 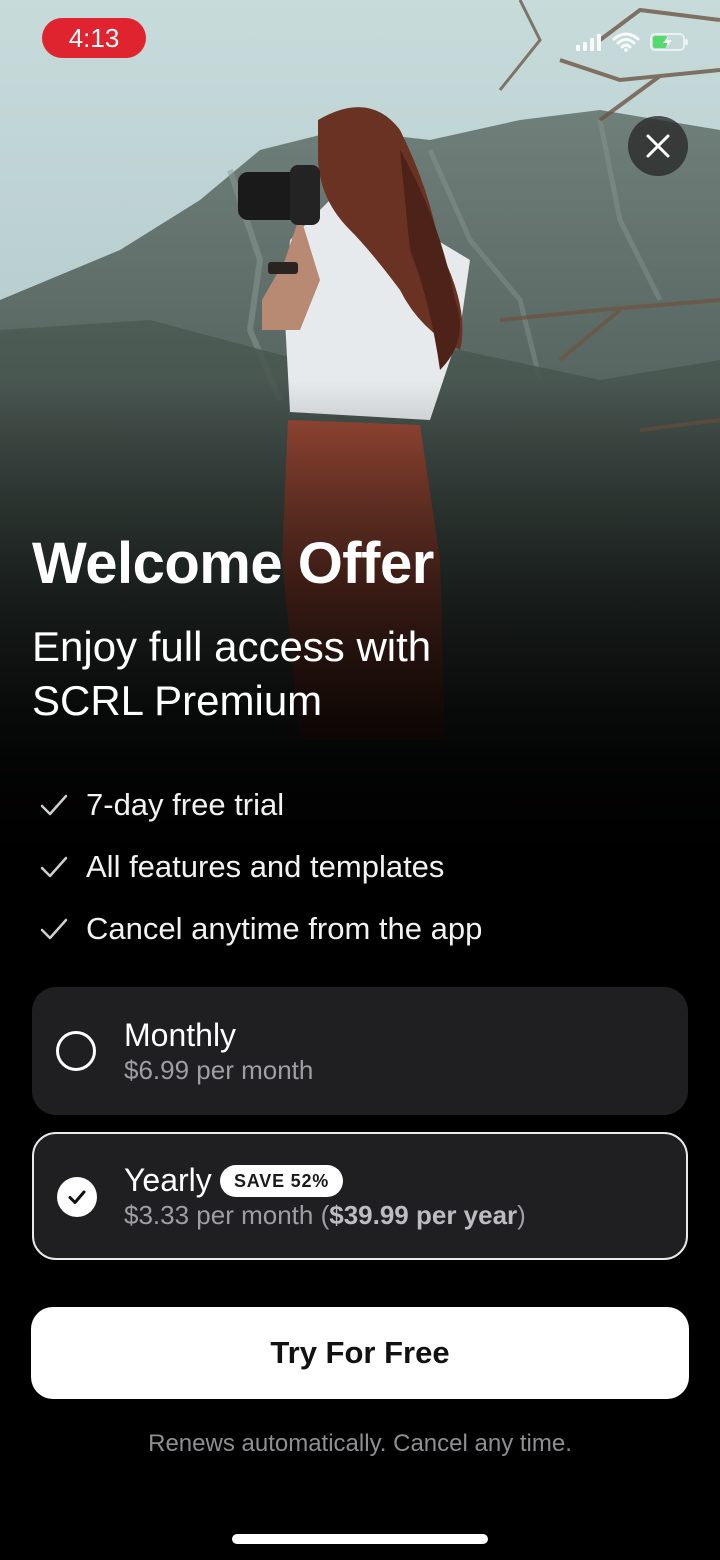 I want to click on close-icon, so click(x=658, y=146).